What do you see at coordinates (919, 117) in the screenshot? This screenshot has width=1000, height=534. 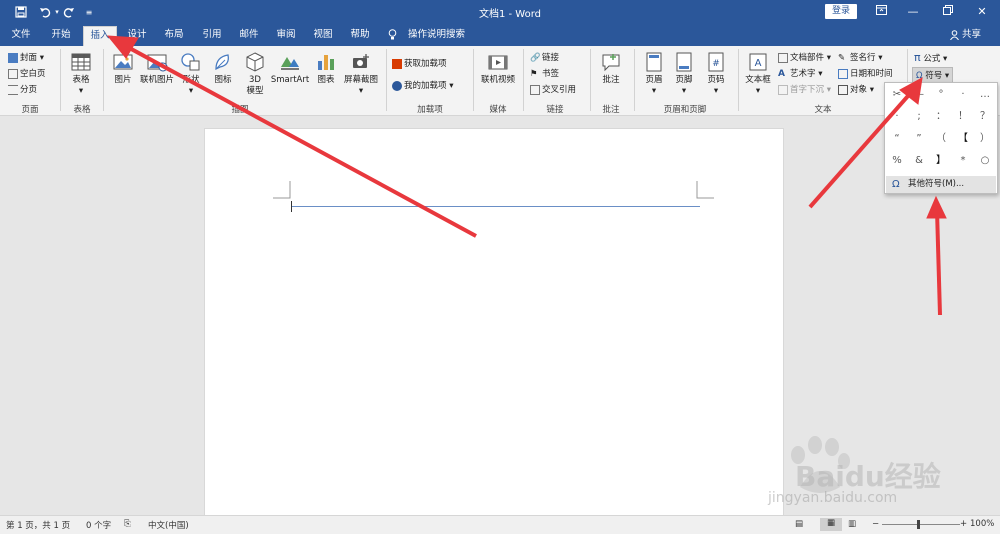 I see `symbol-item: ;` at bounding box center [919, 117].